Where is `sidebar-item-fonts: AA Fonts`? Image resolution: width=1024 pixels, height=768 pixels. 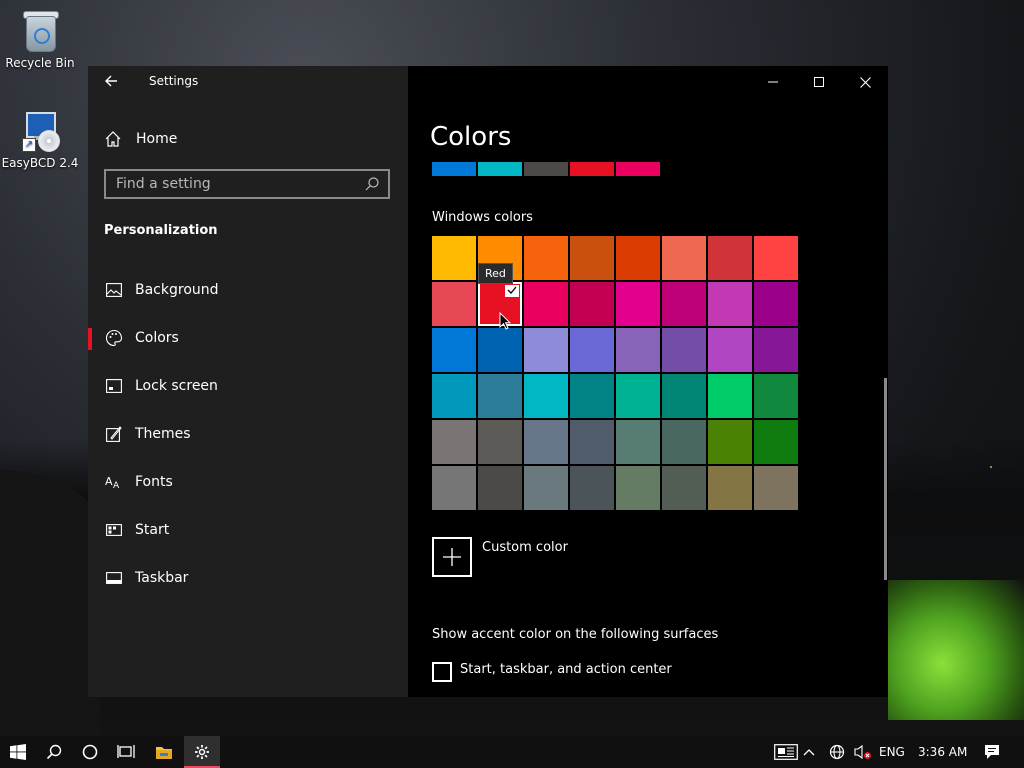
sidebar-item-fonts: AA Fonts is located at coordinates (248, 482).